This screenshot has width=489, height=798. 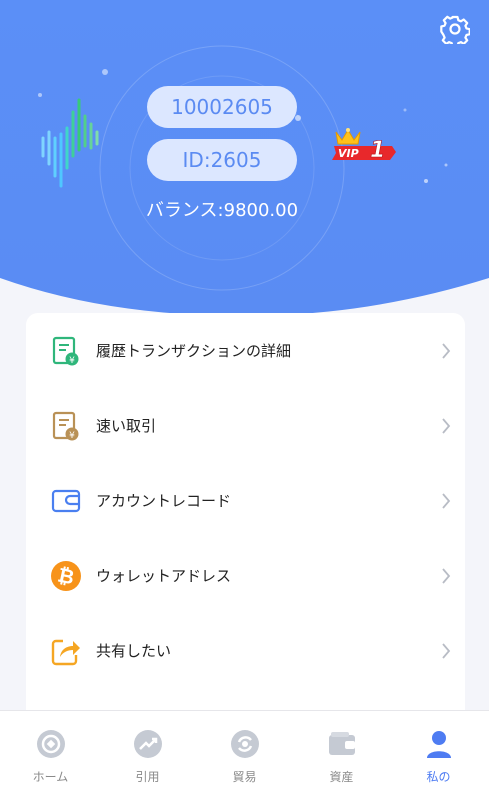 I want to click on exchange-icon, so click(x=245, y=744).